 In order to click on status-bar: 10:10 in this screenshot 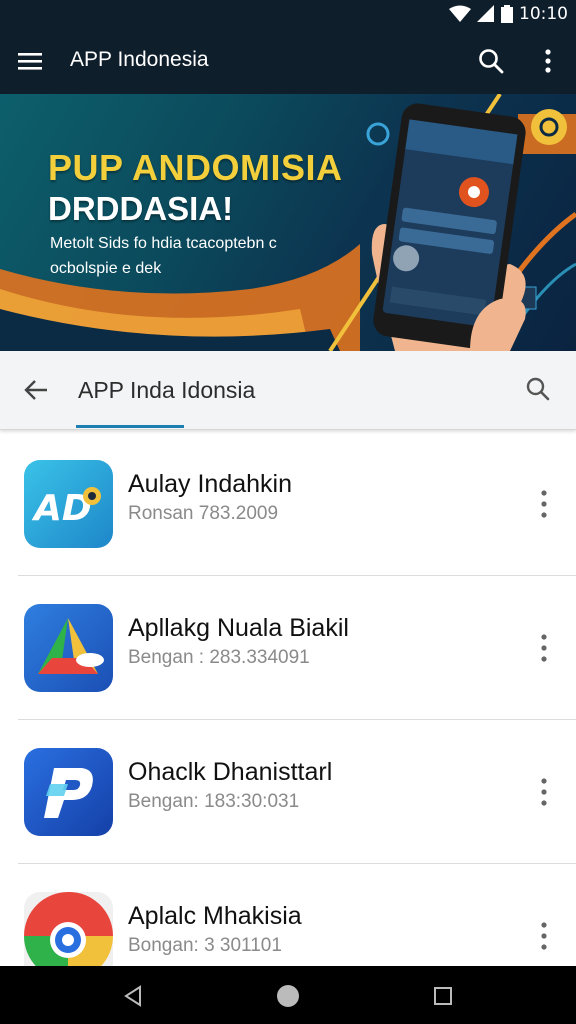, I will do `click(288, 14)`.